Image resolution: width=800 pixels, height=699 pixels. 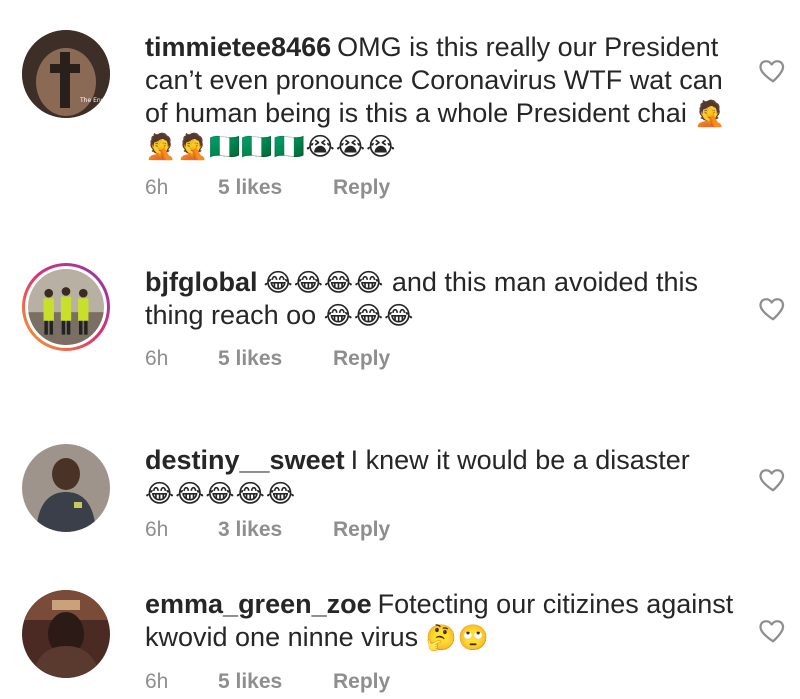 I want to click on avatar-image: The End, so click(x=66, y=74).